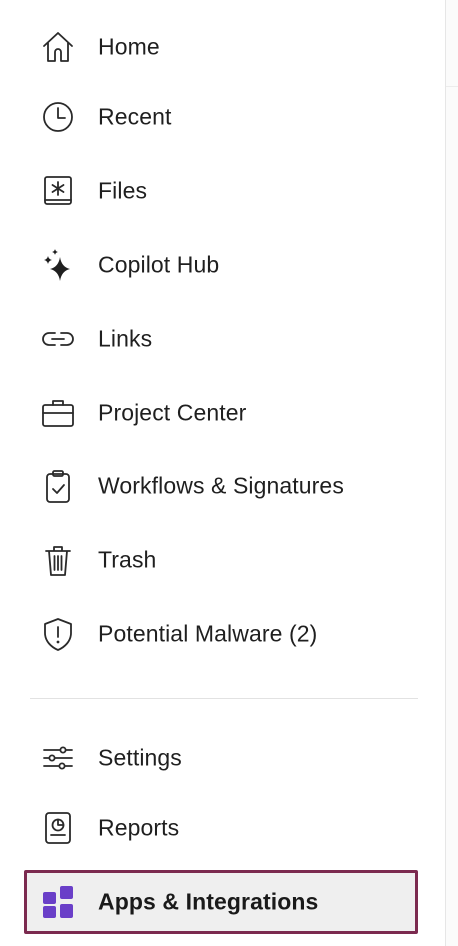  What do you see at coordinates (221, 117) in the screenshot?
I see `sidebar-item-recent: Recent` at bounding box center [221, 117].